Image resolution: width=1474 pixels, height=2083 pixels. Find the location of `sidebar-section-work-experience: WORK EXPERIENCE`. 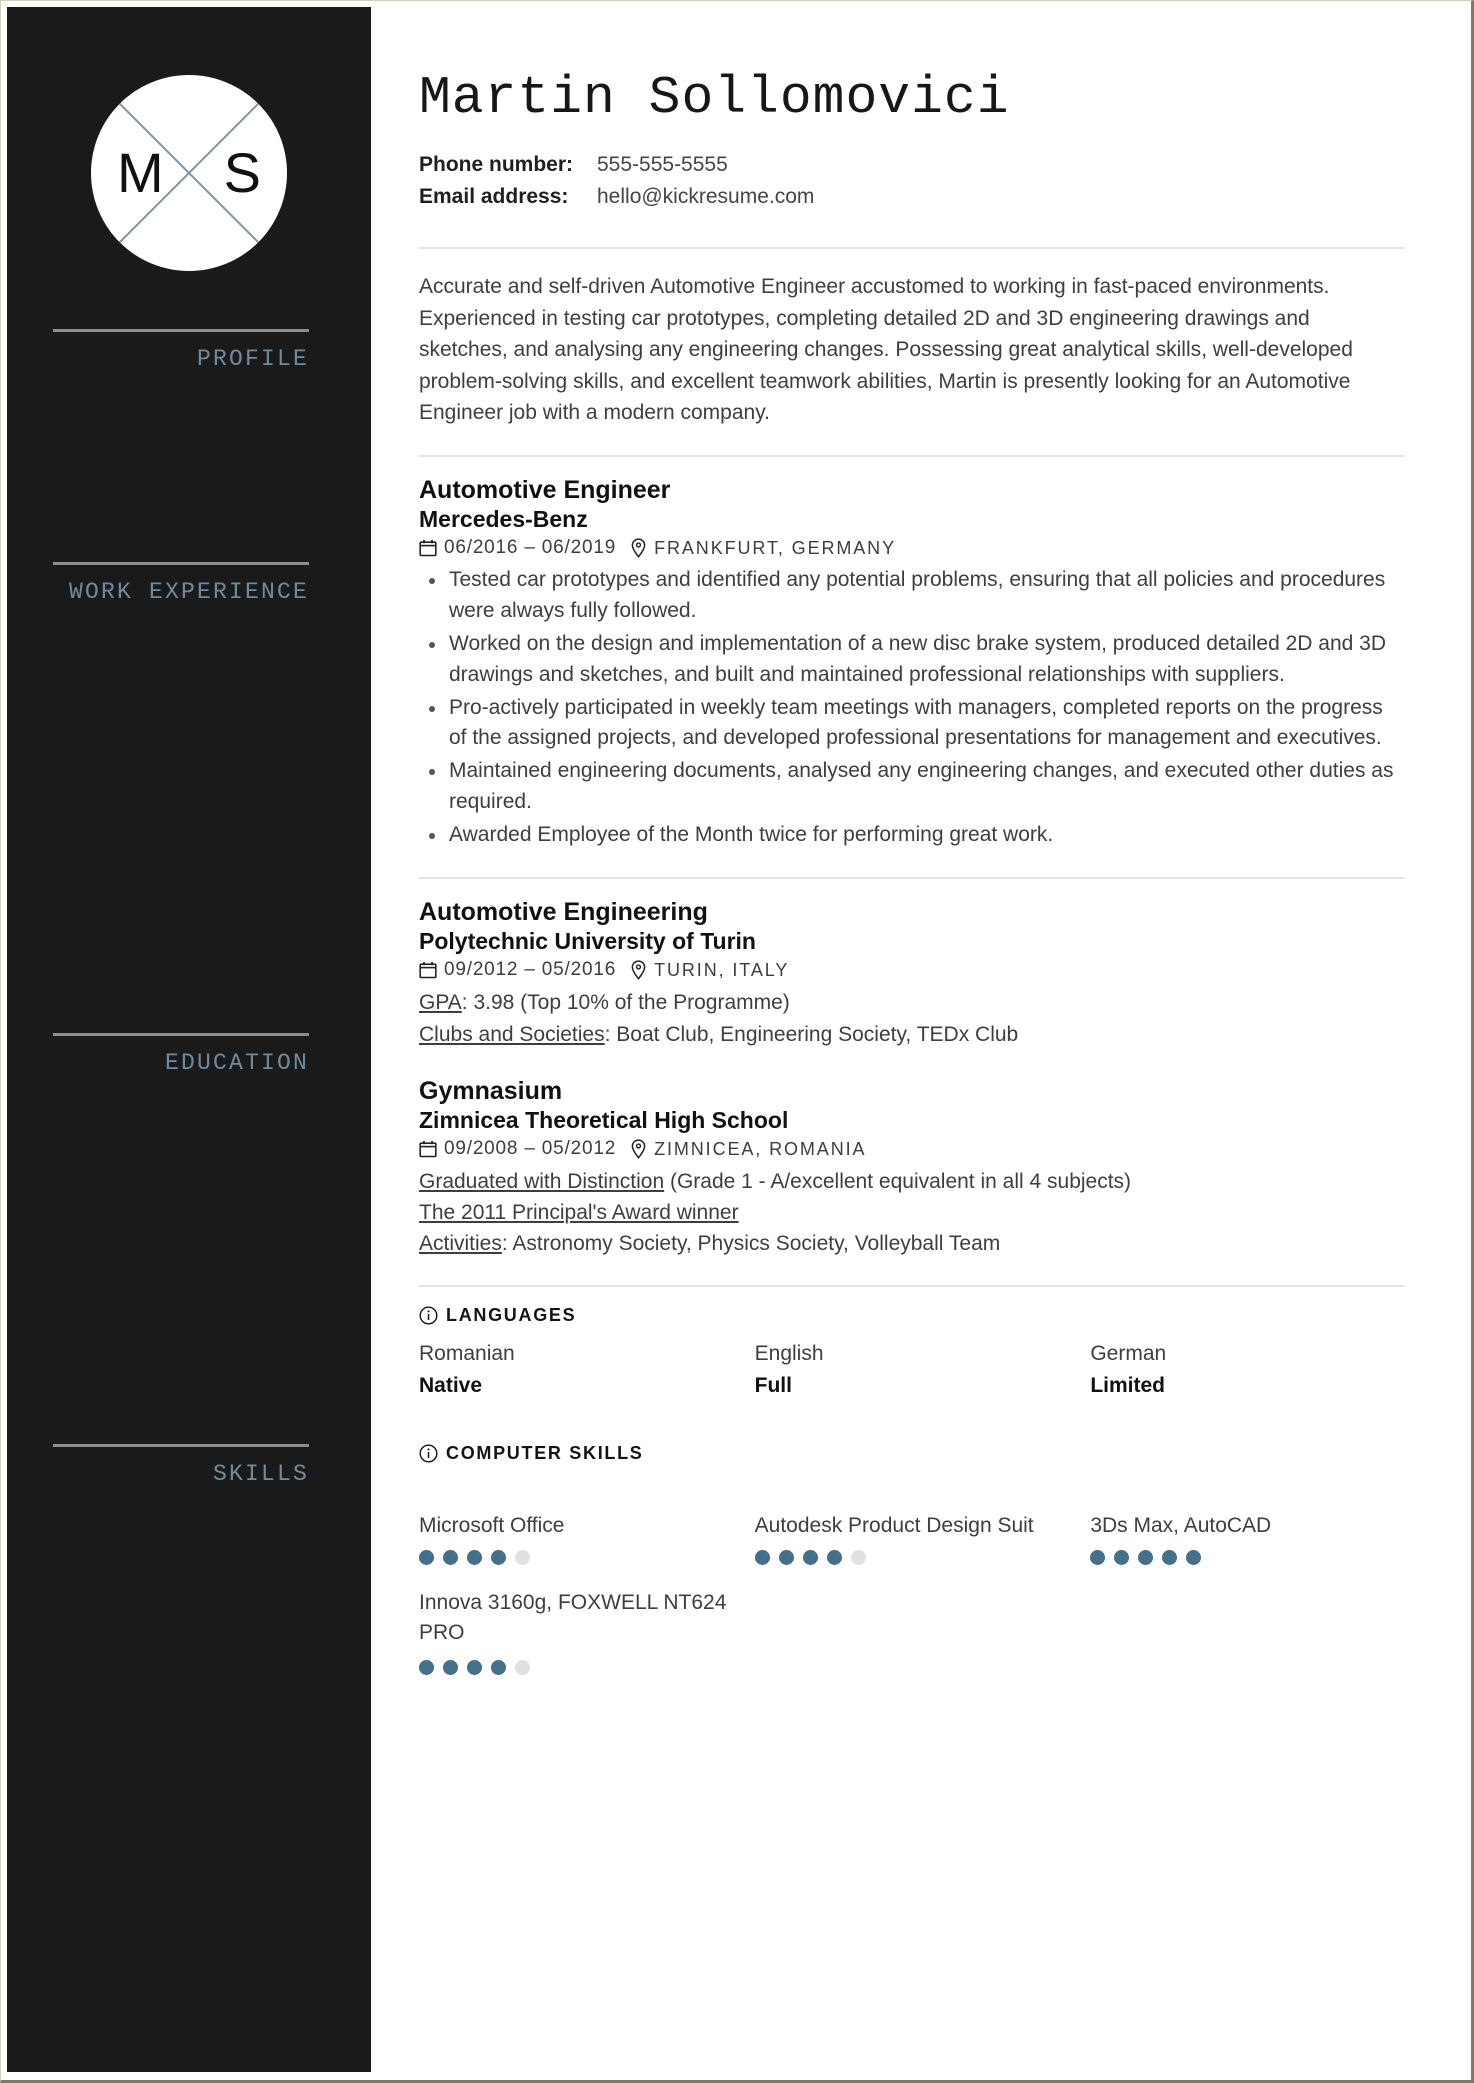

sidebar-section-work-experience: WORK EXPERIENCE is located at coordinates (181, 583).